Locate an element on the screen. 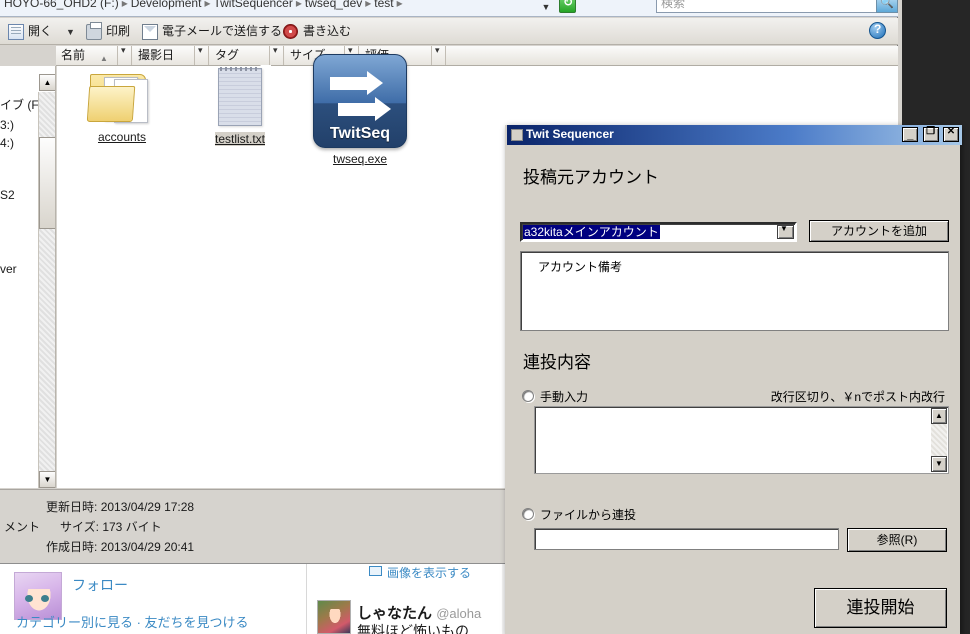 The height and width of the screenshot is (634, 970). details-created-value: 2013/04/29 20:41 is located at coordinates (147, 547).